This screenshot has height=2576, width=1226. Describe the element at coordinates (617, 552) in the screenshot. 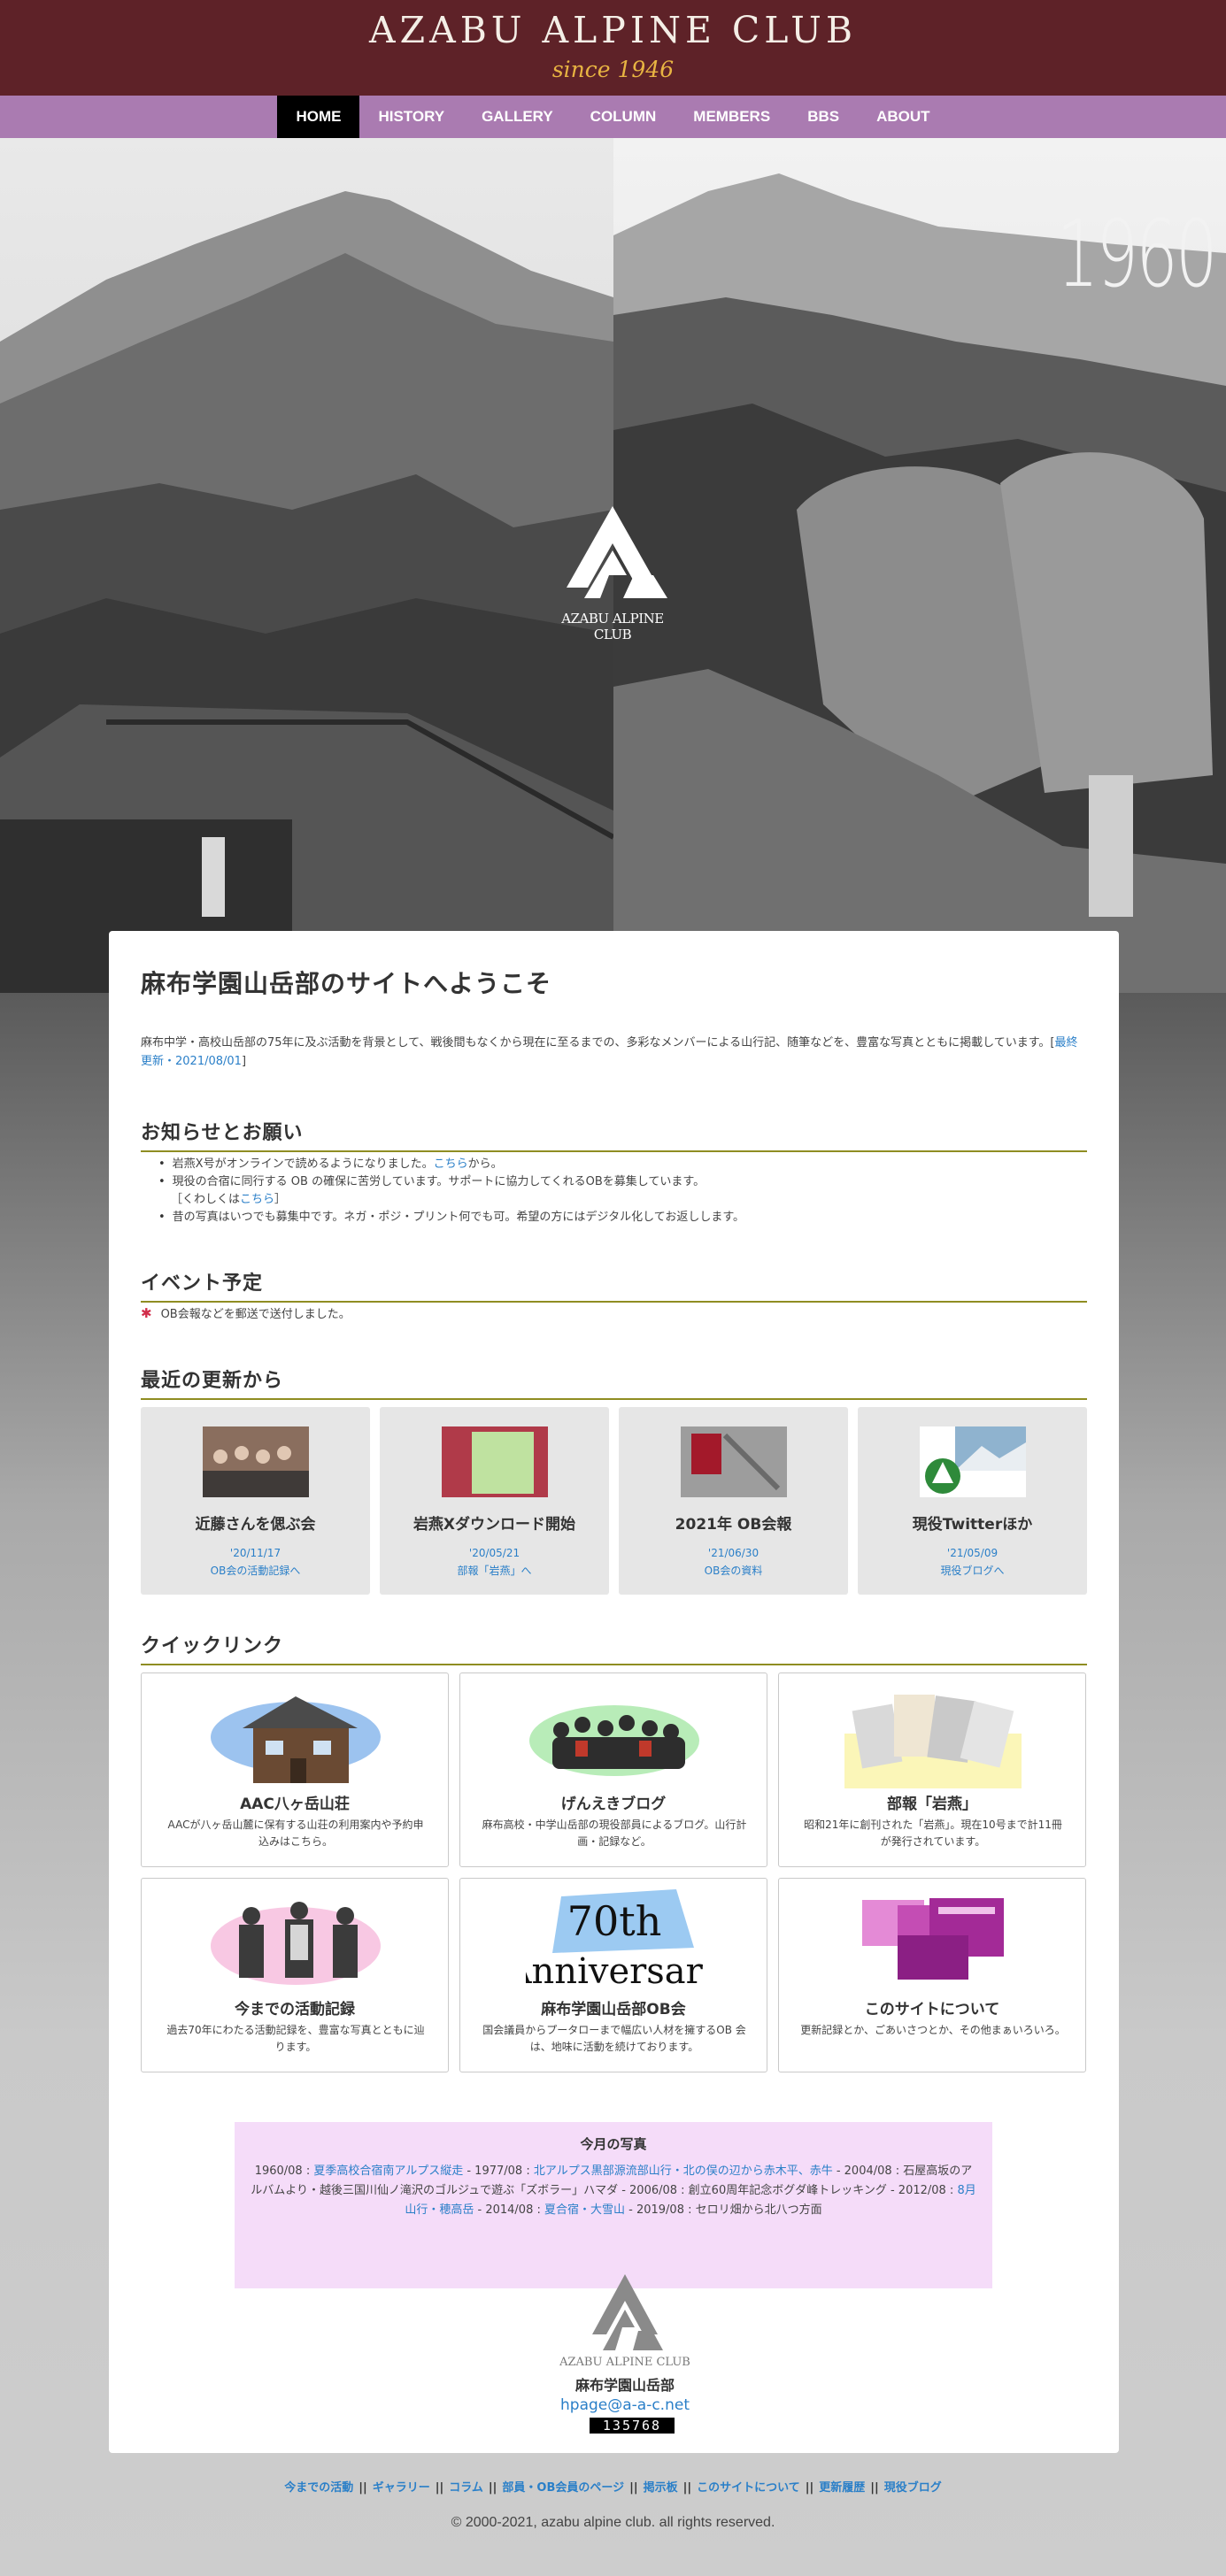

I see `aac-logo-icon` at that location.